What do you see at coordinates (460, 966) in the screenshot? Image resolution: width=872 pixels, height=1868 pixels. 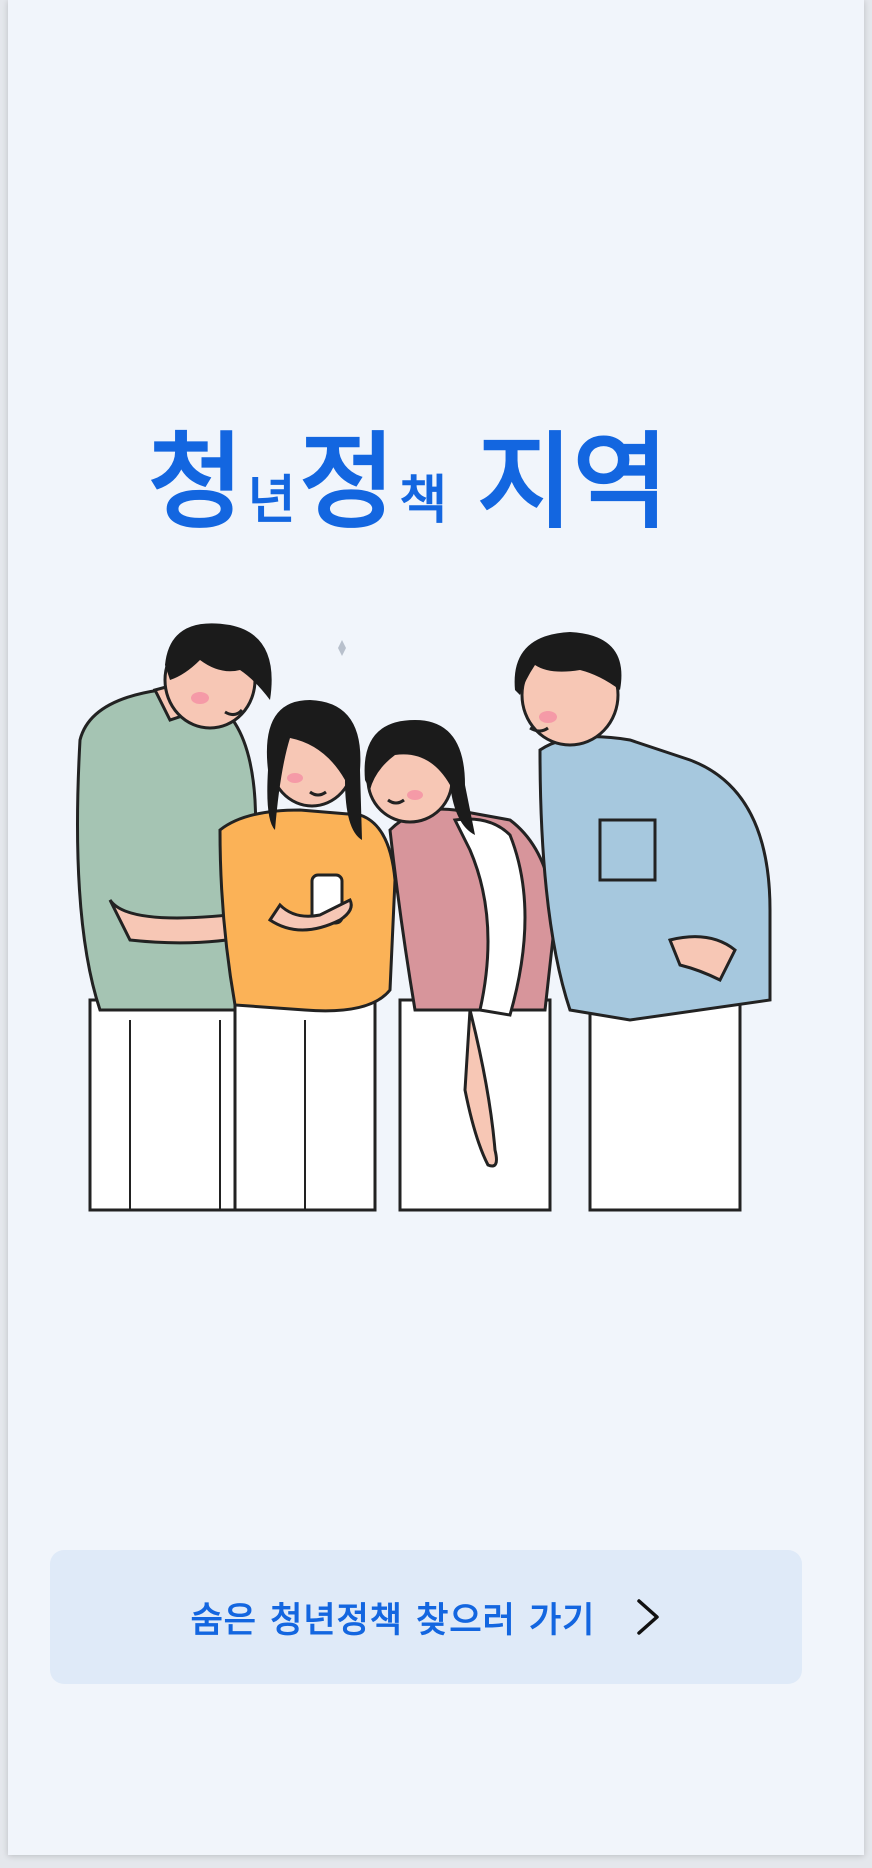 I see `person-pink-vest` at bounding box center [460, 966].